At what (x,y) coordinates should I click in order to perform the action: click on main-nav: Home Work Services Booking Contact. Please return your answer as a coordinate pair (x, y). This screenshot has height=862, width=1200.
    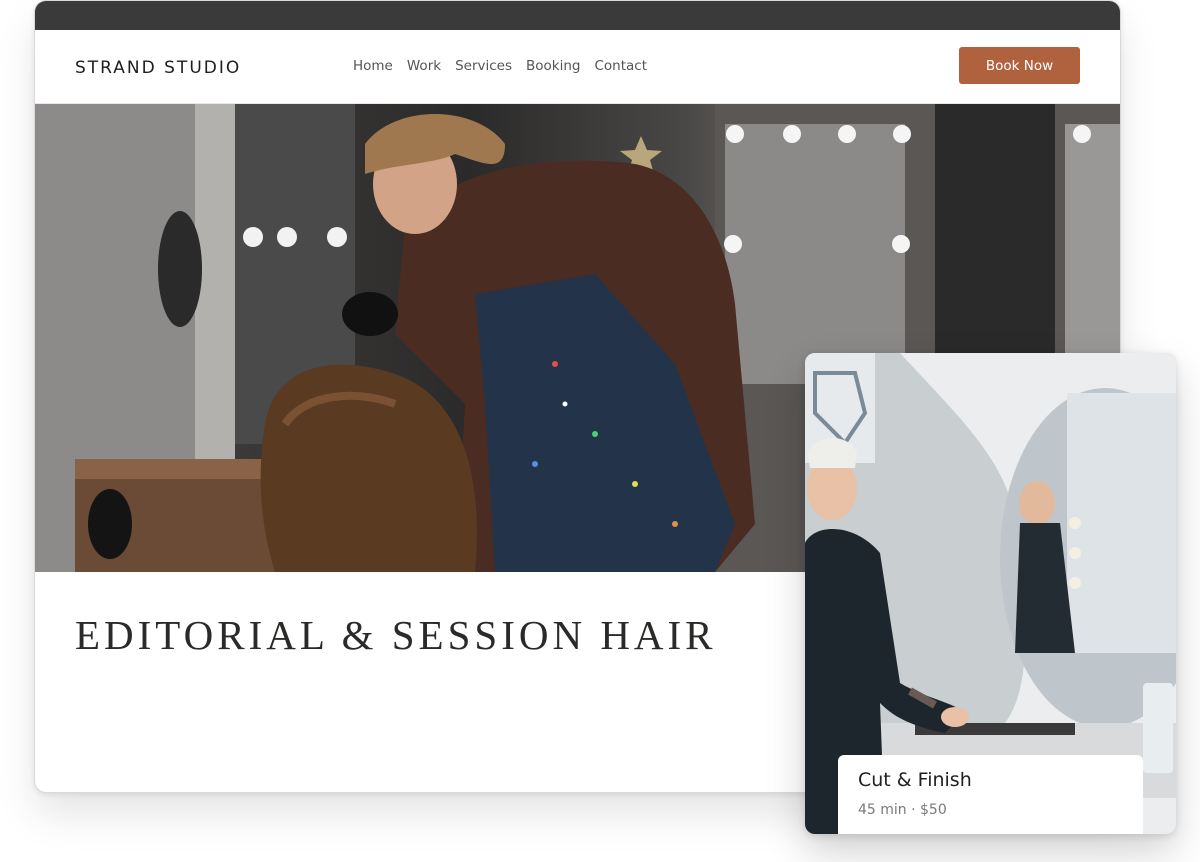
    Looking at the image, I should click on (500, 66).